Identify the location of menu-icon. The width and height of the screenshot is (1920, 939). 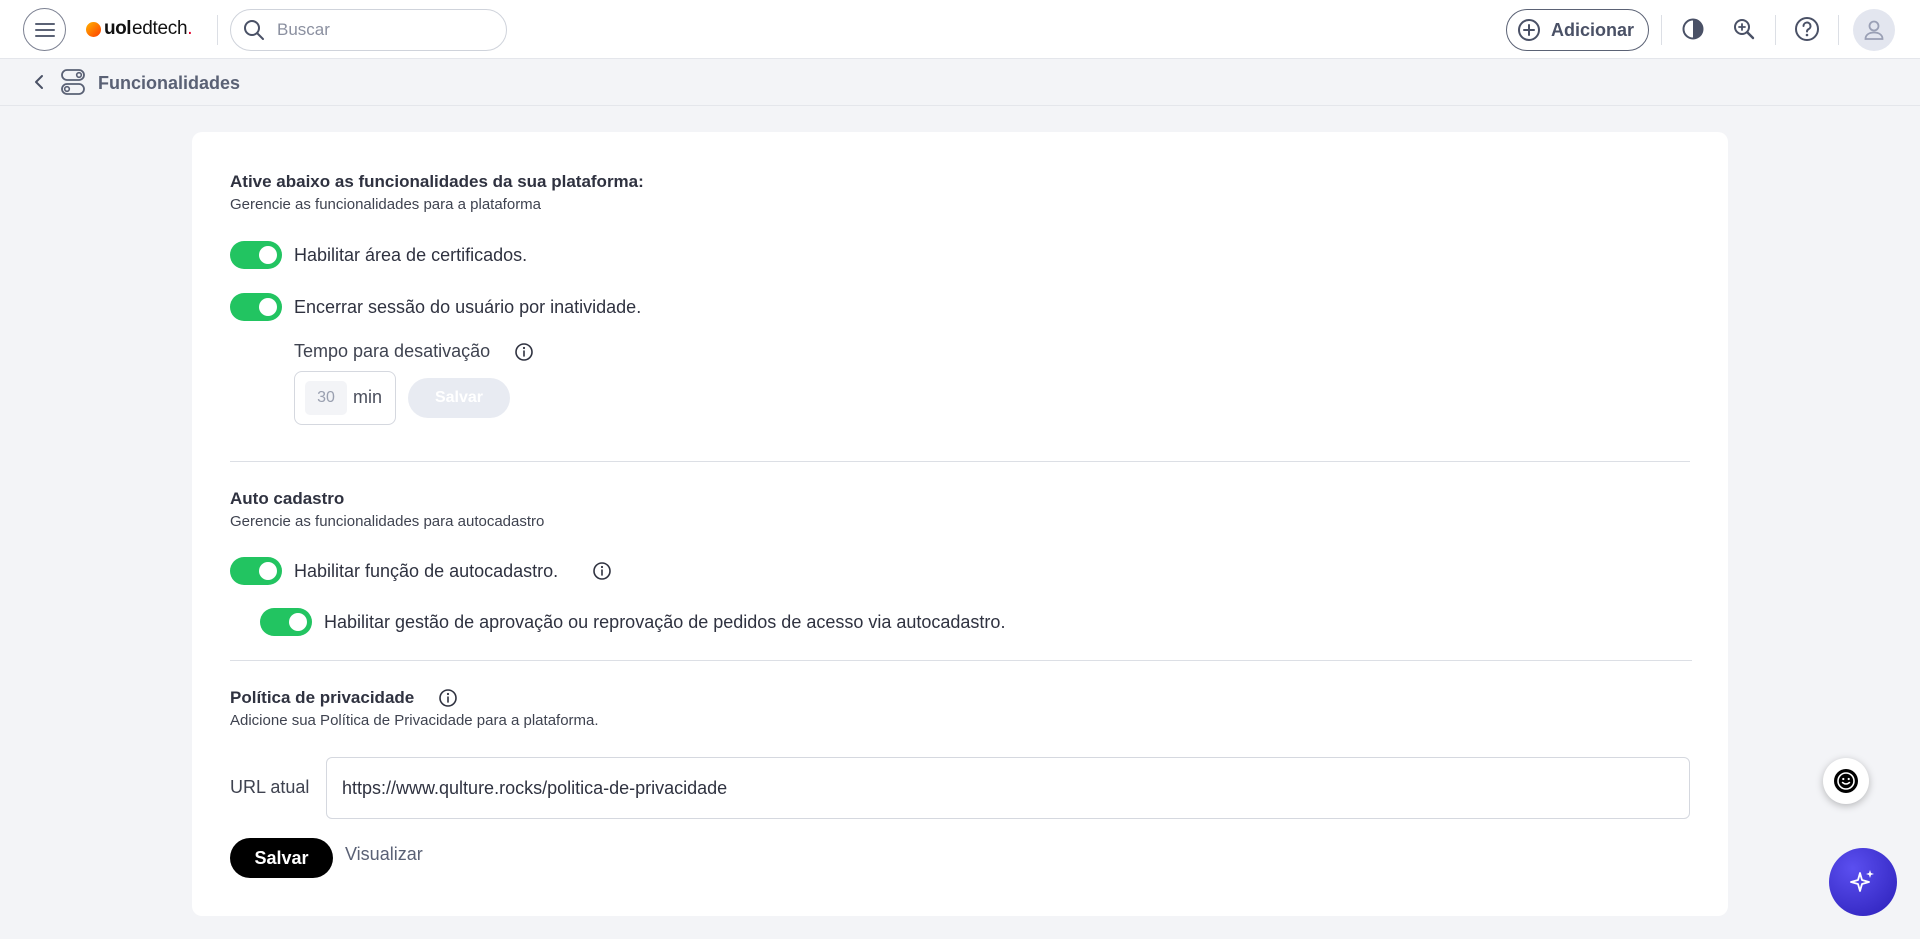
(44, 29).